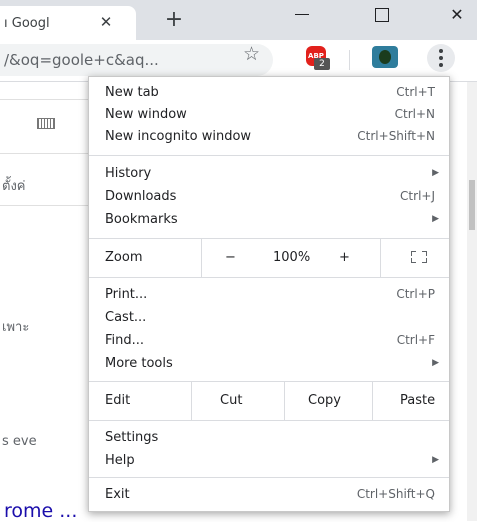 The width and height of the screenshot is (477, 522). Describe the element at coordinates (269, 438) in the screenshot. I see `menu-item-settings: Settings` at that location.